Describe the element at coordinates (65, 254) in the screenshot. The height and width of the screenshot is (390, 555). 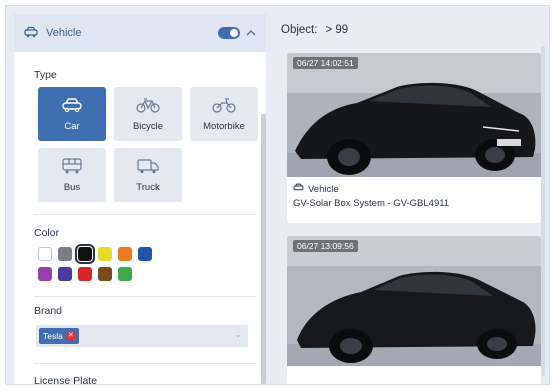
I see `color-swatch-gray` at that location.